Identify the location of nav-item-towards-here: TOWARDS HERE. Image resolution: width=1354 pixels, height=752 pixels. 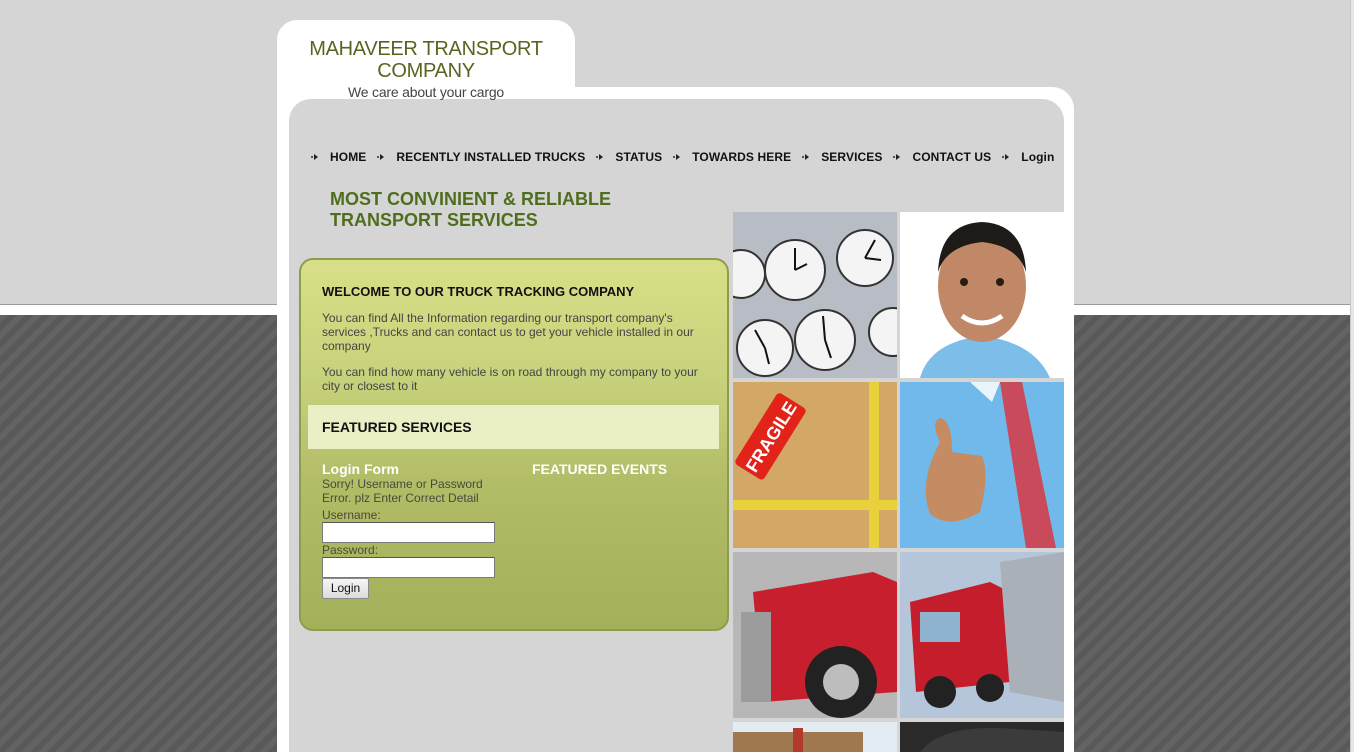
(732, 157).